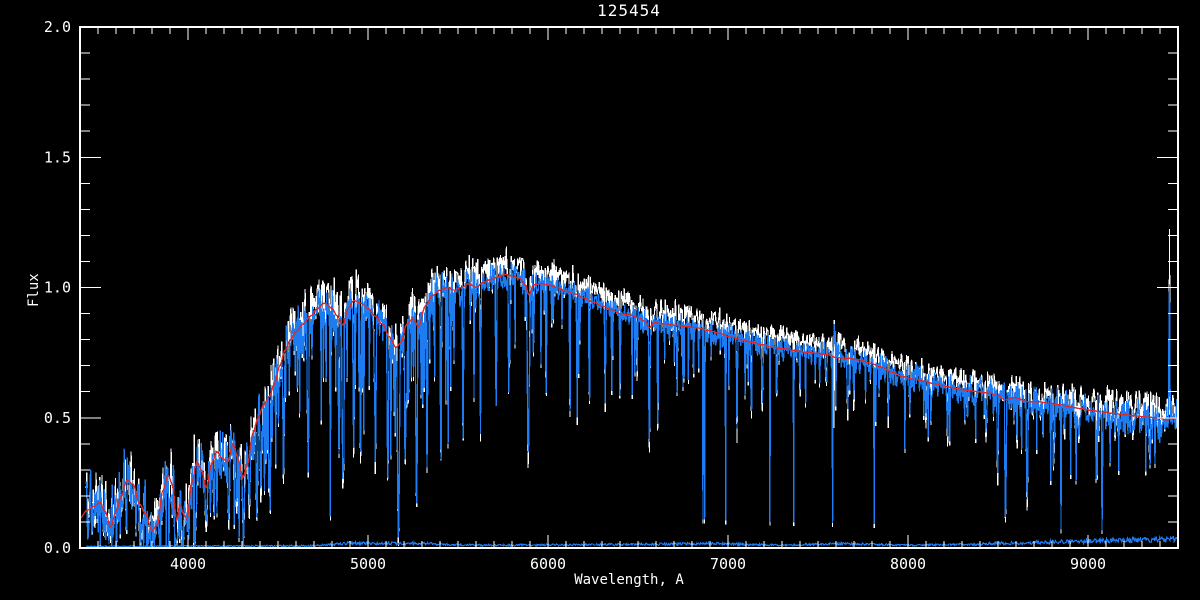 This screenshot has height=600, width=1200. What do you see at coordinates (57, 548) in the screenshot?
I see `y-tick-label: 0.0` at bounding box center [57, 548].